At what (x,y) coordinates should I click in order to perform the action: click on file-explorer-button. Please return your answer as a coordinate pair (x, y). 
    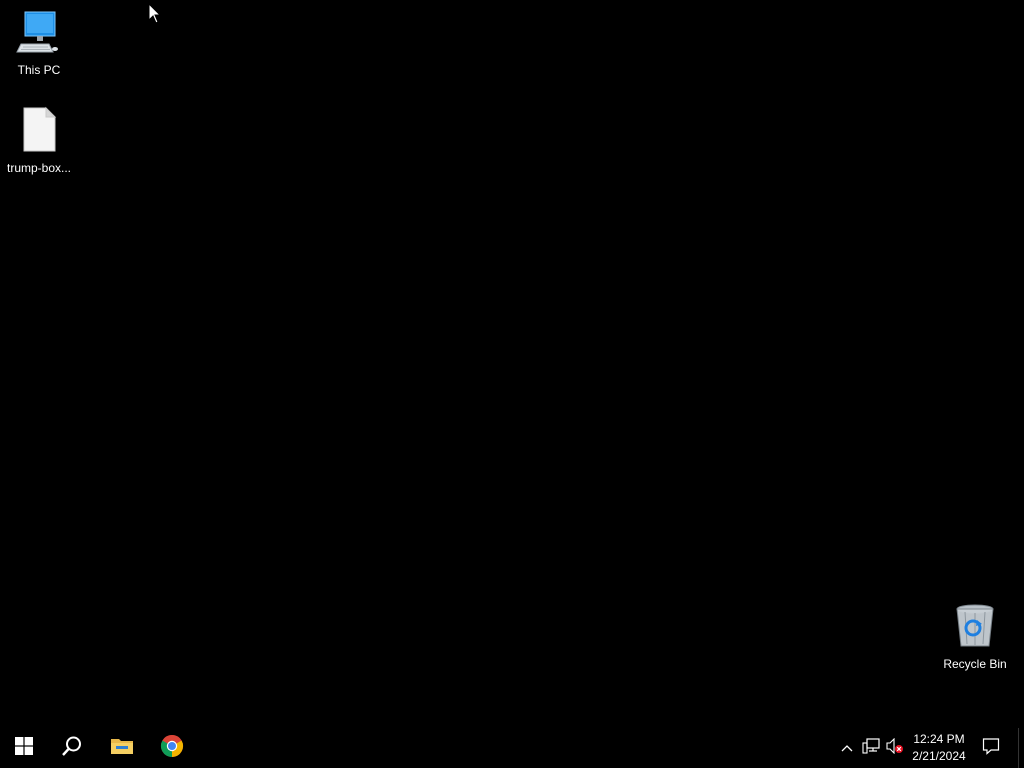
    Looking at the image, I should click on (122, 748).